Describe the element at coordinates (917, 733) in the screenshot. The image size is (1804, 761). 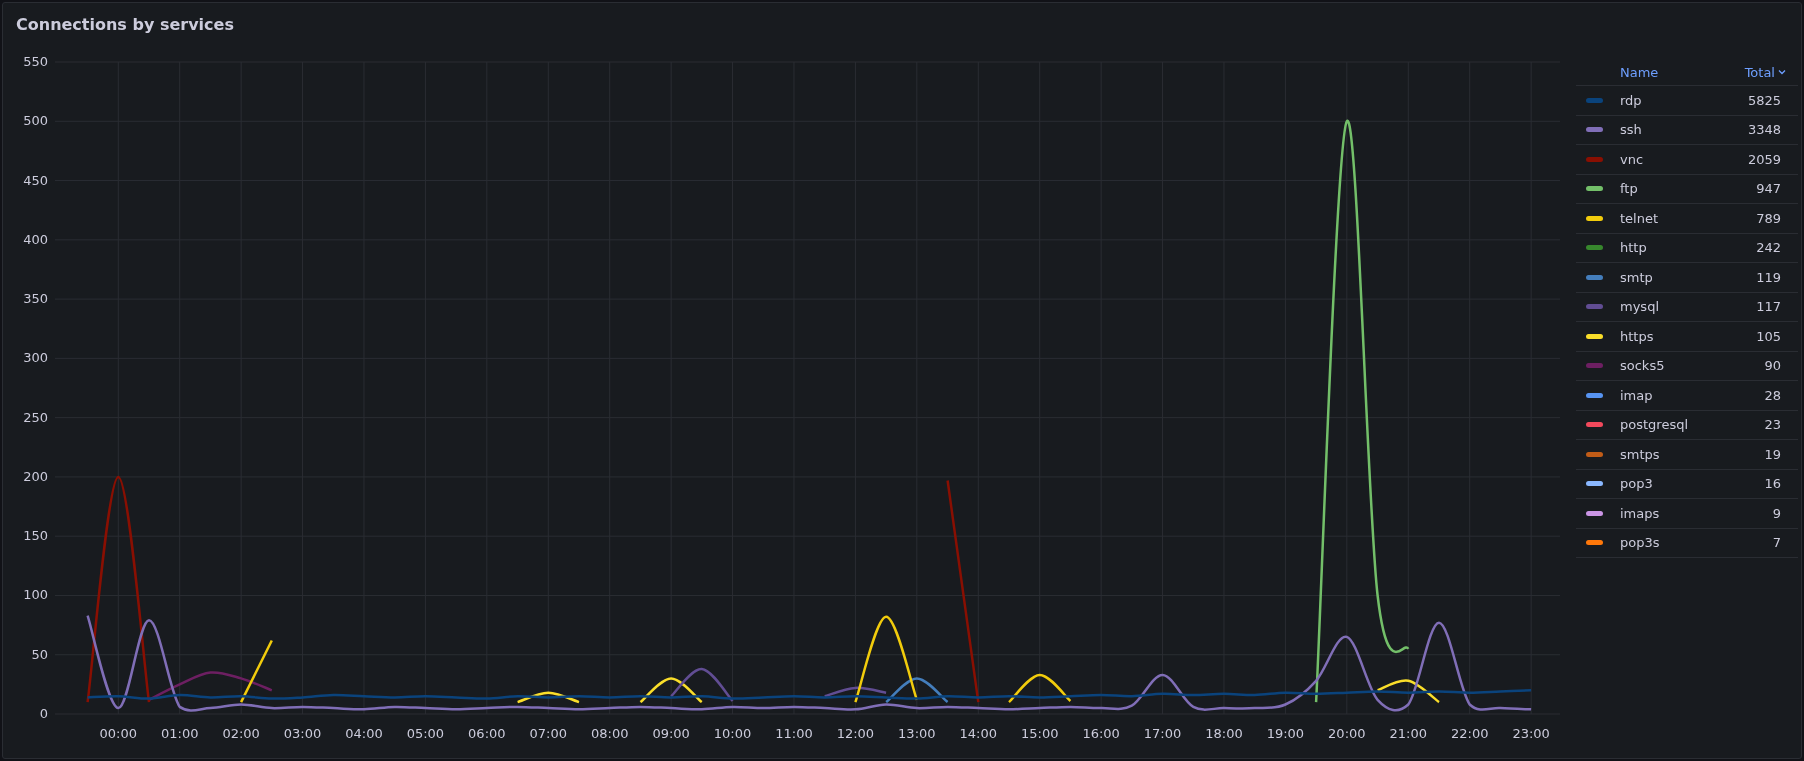
I see `axis-tick-label: 13:00` at that location.